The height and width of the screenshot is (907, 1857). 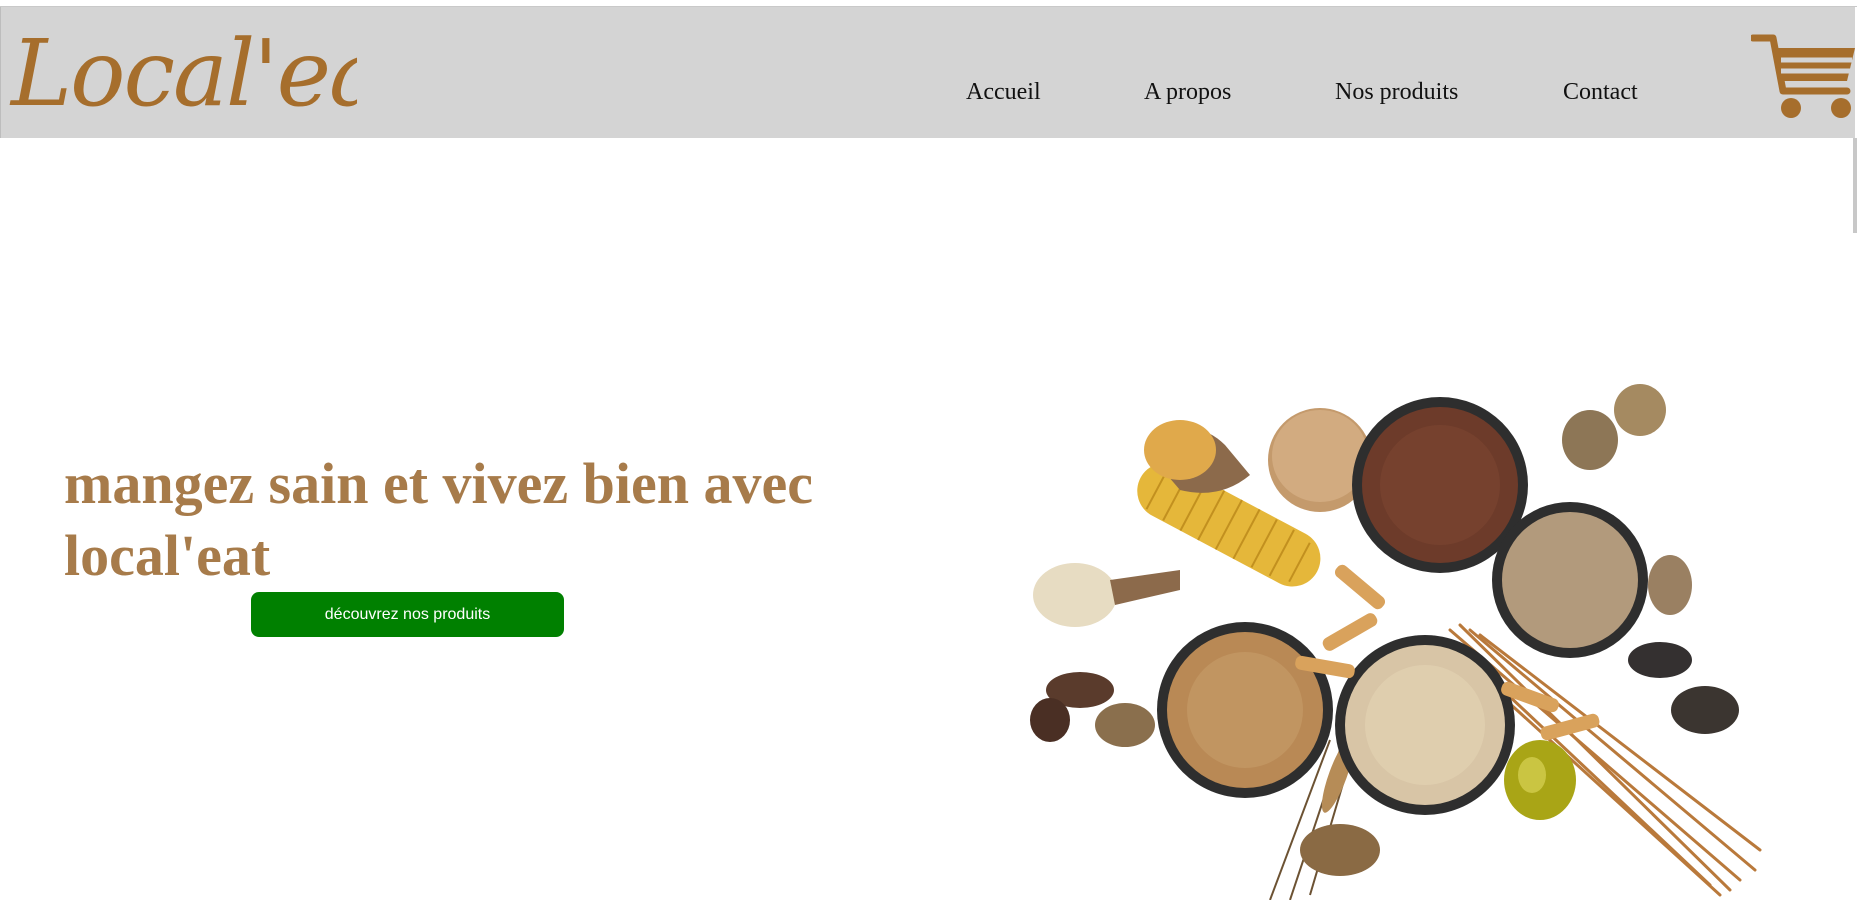 I want to click on hero-title-line1: mangez sain et vivez bien avec, so click(x=439, y=483).